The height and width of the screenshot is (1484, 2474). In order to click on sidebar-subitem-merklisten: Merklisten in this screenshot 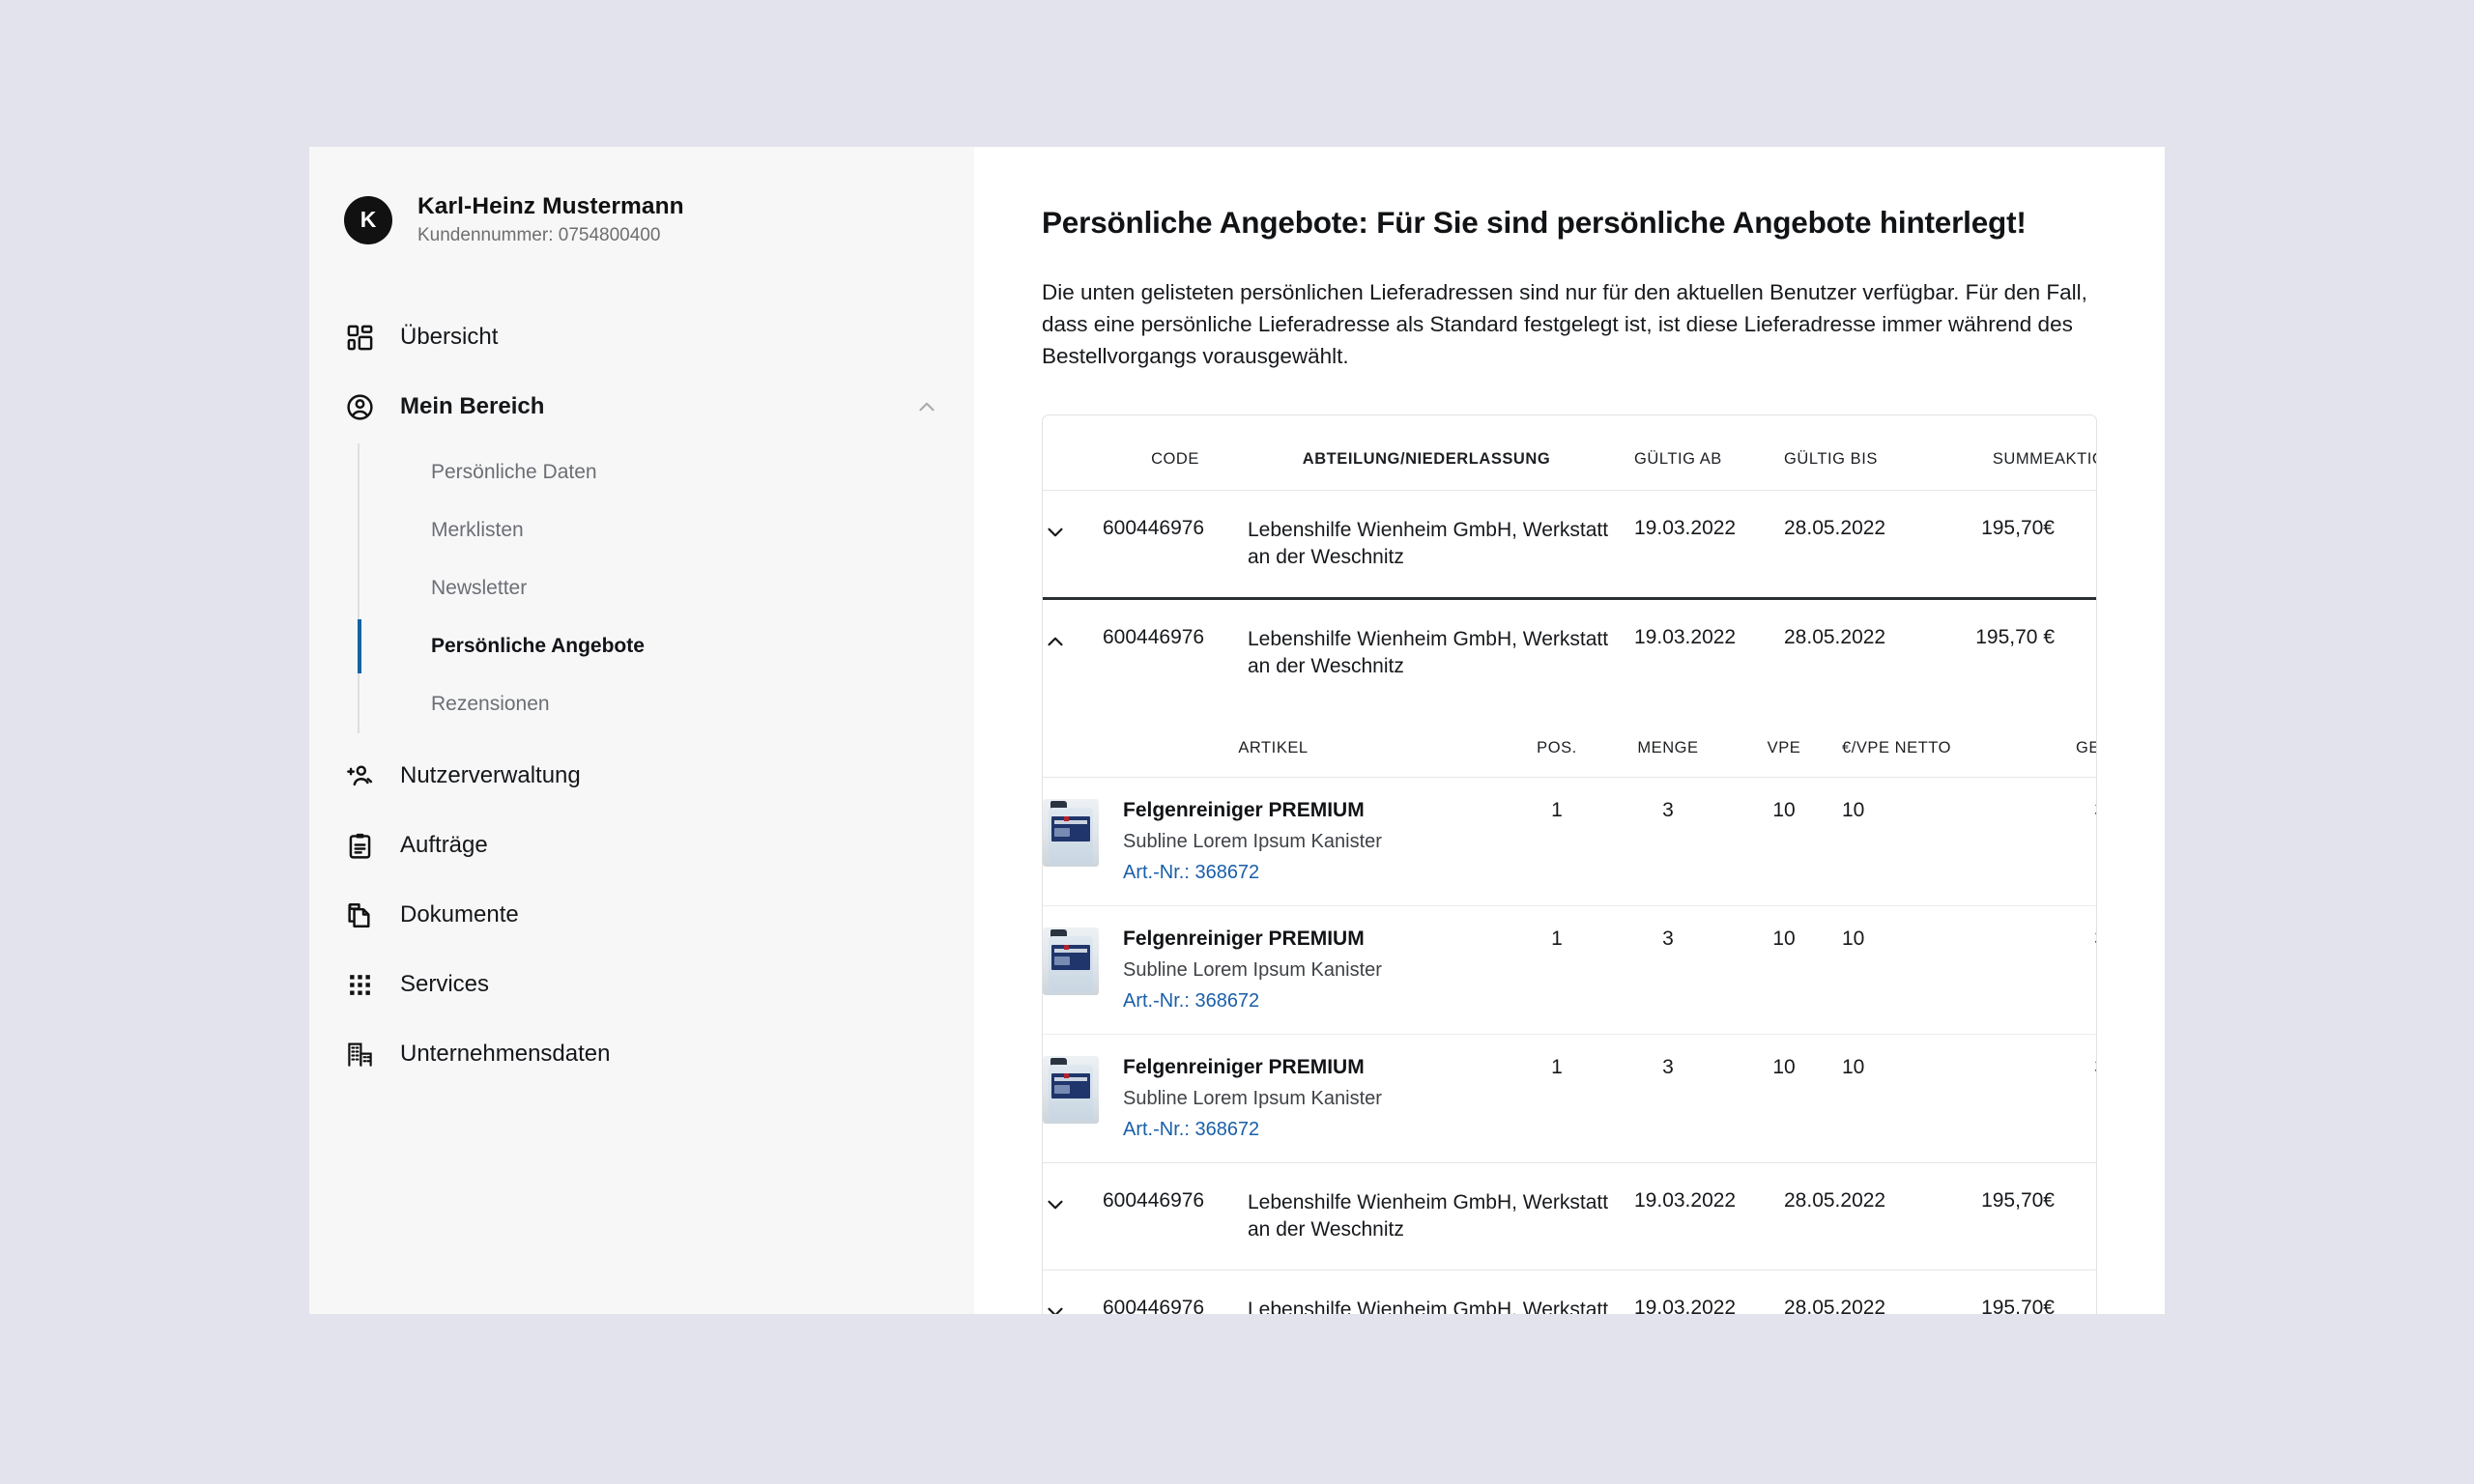, I will do `click(703, 530)`.